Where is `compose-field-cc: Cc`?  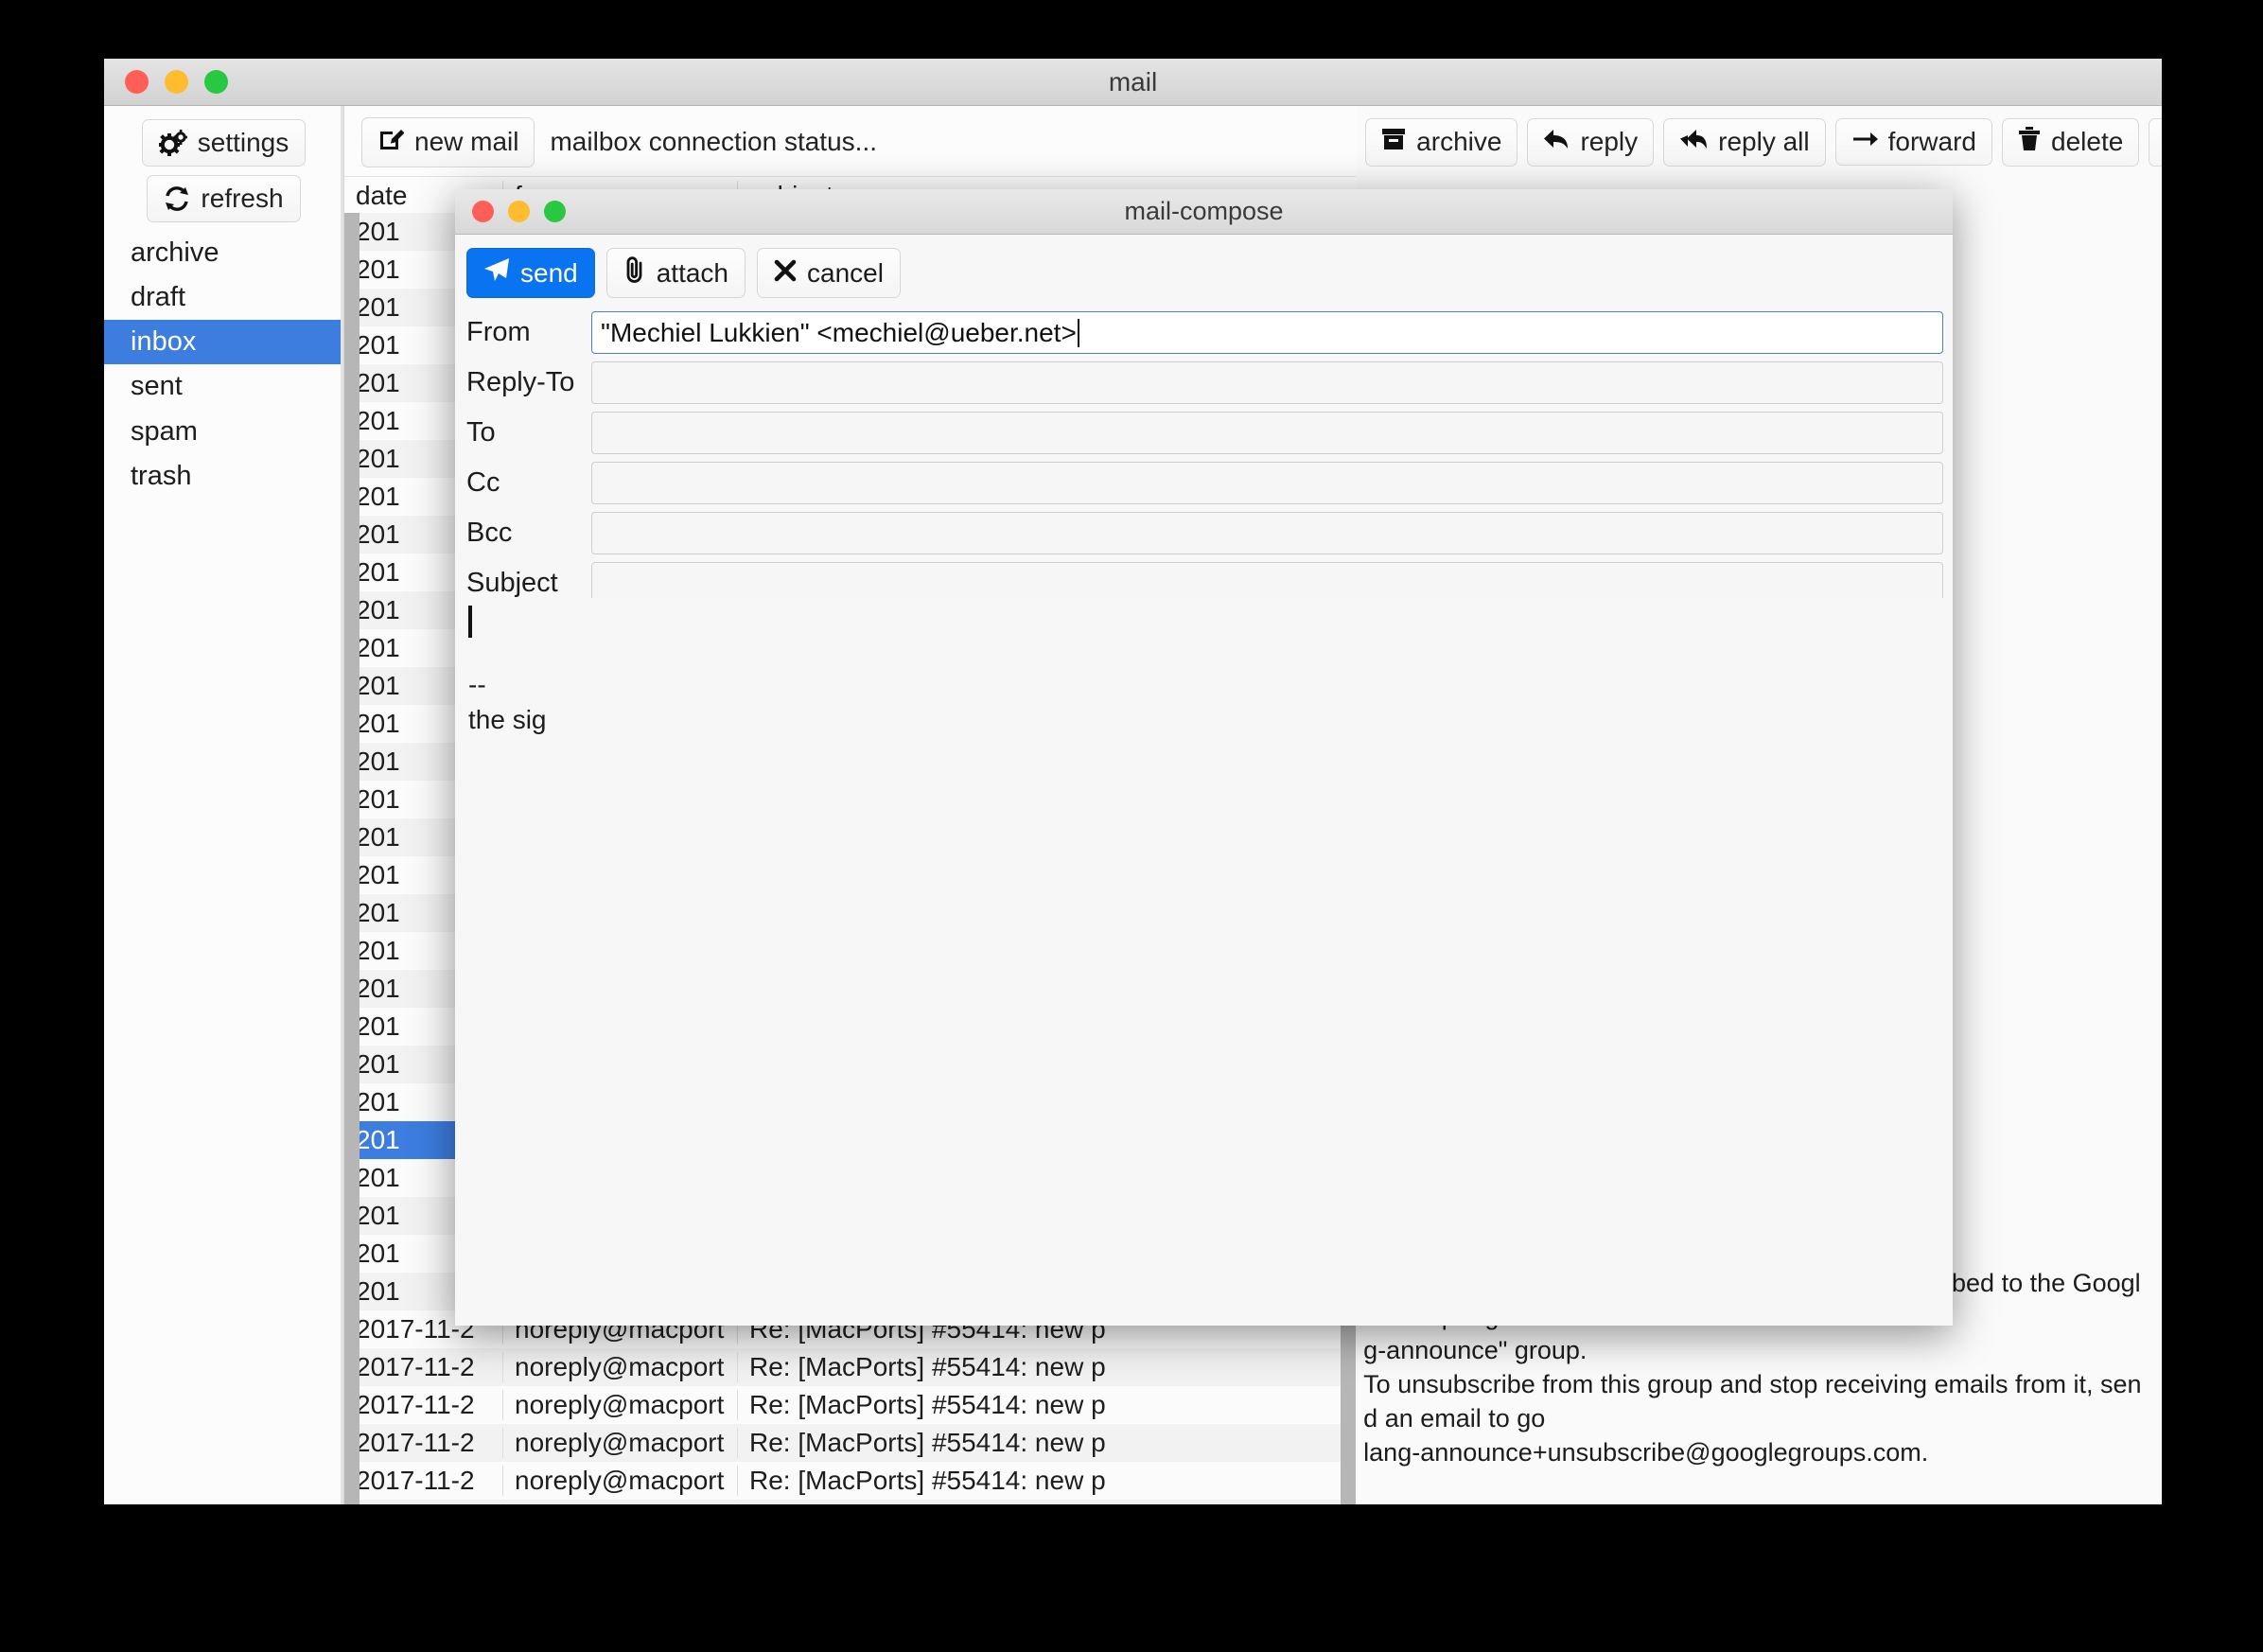
compose-field-cc: Cc is located at coordinates (1204, 483).